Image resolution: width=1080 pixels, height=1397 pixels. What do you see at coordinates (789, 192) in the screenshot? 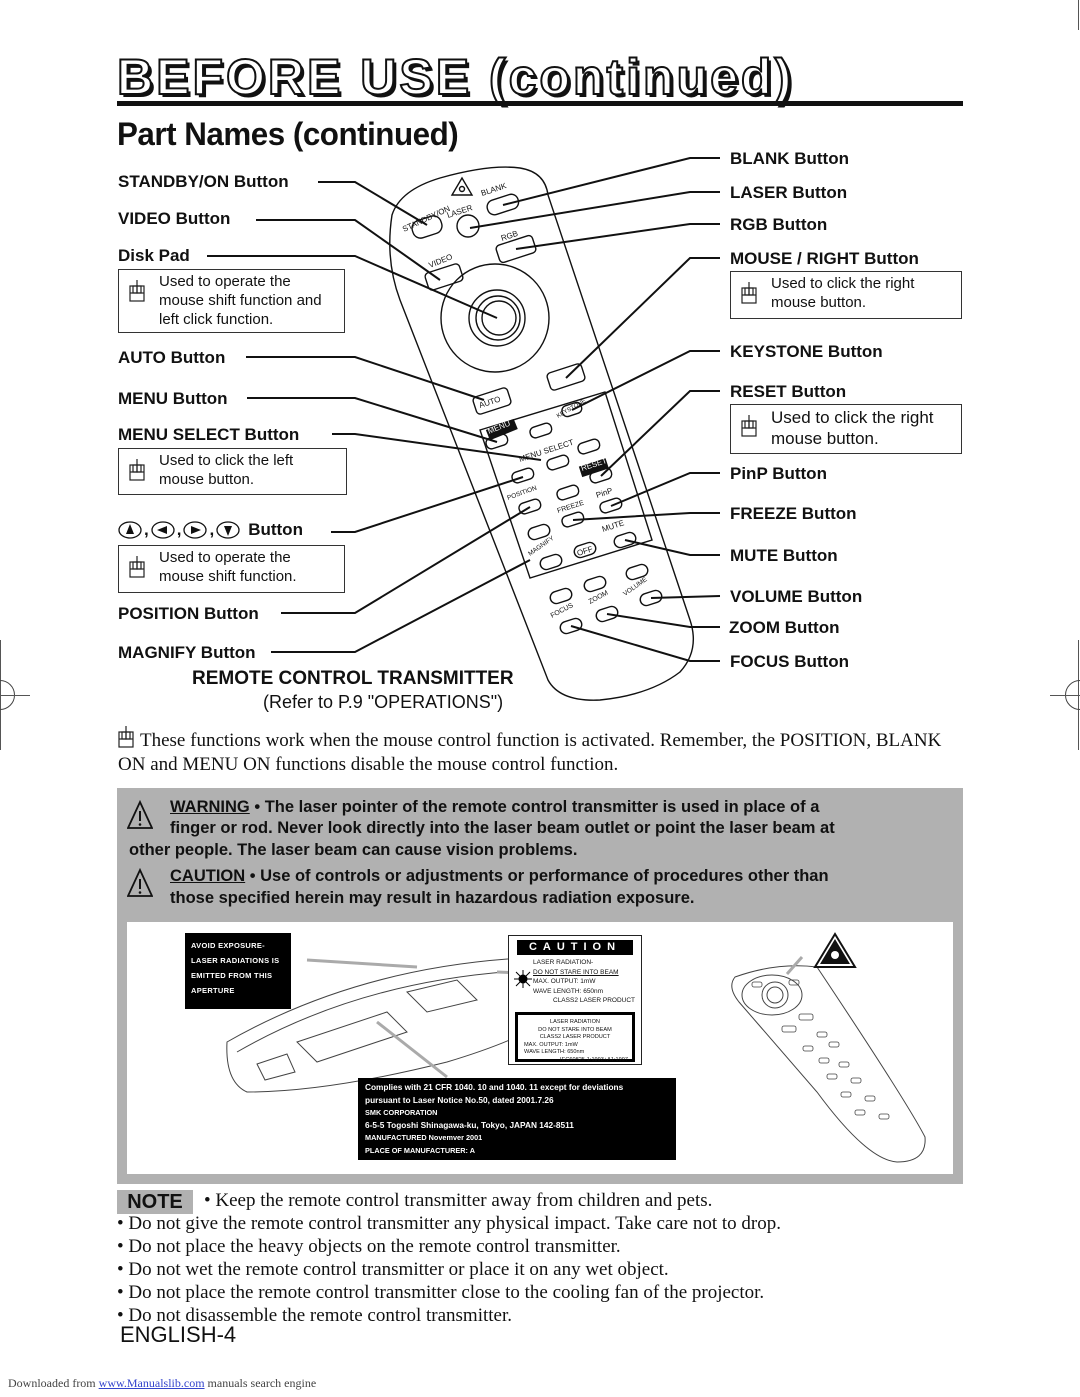
I see `label-laser-button: LASER Button` at bounding box center [789, 192].